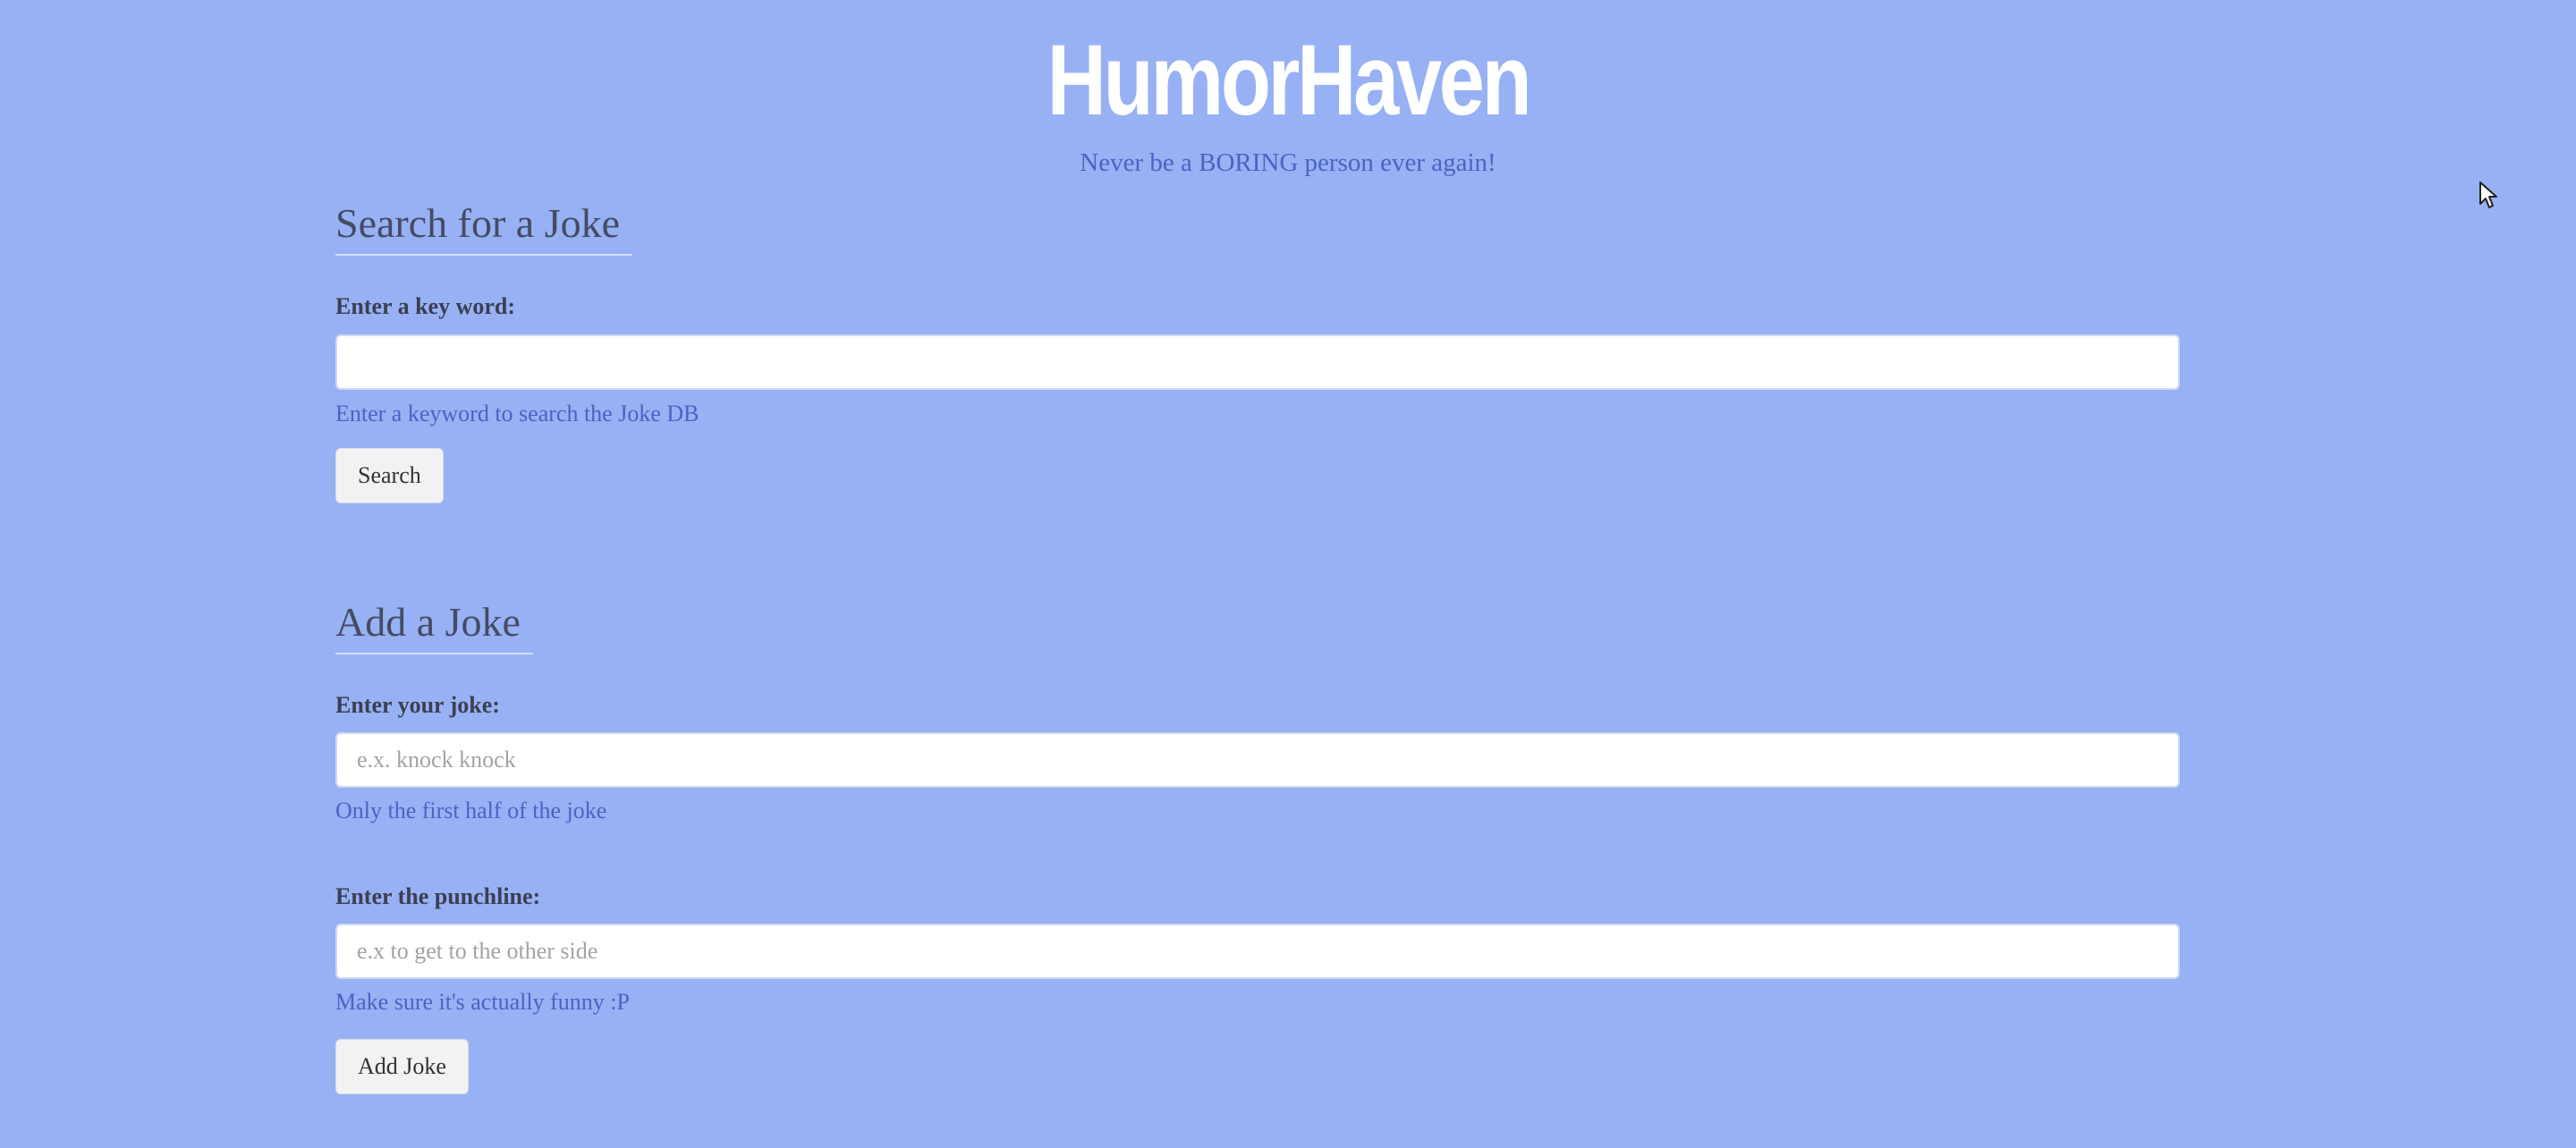 The image size is (2576, 1148). What do you see at coordinates (517, 413) in the screenshot?
I see `keyword-help-text: Enter a keyword to search the Joke DB` at bounding box center [517, 413].